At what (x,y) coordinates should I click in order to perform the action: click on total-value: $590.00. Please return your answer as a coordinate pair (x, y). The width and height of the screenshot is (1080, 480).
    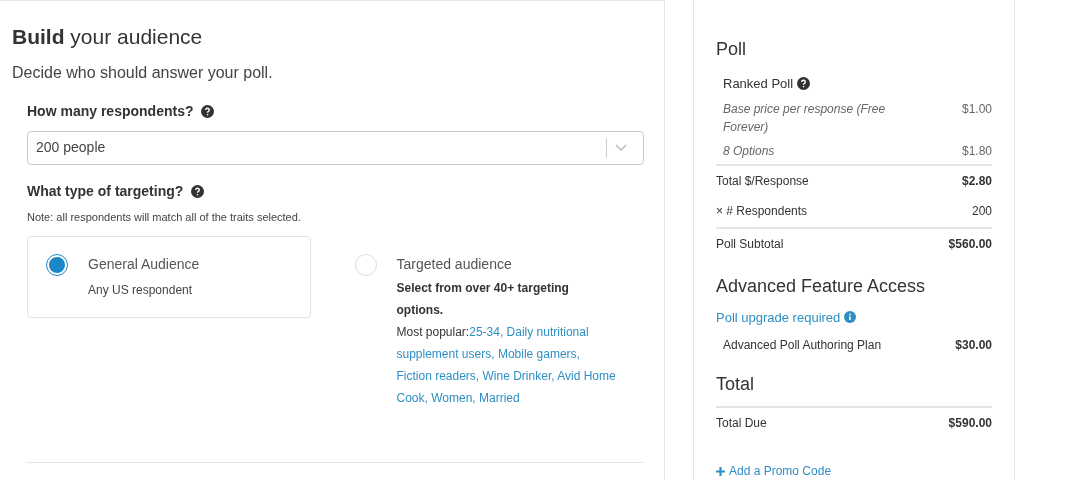
    Looking at the image, I should click on (970, 423).